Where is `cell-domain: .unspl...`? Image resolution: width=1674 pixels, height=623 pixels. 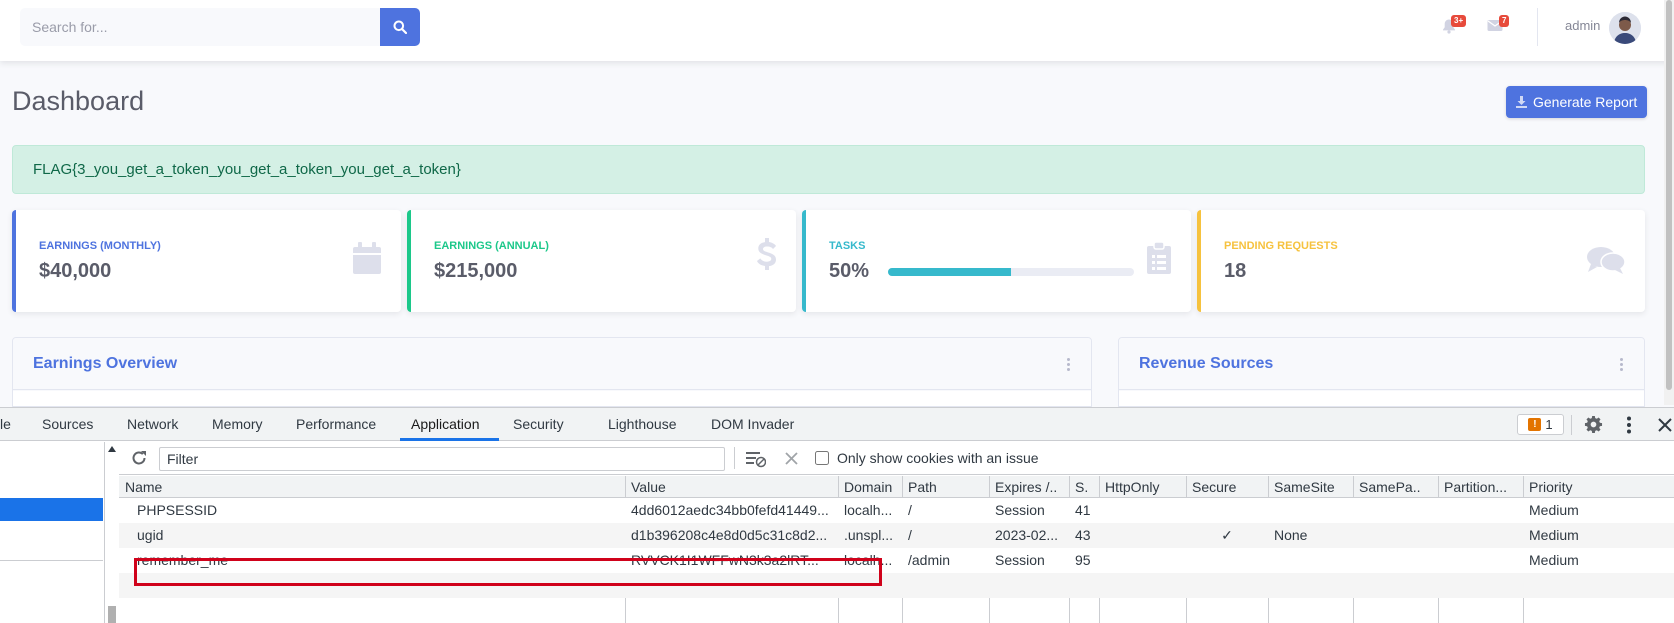 cell-domain: .unspl... is located at coordinates (869, 535).